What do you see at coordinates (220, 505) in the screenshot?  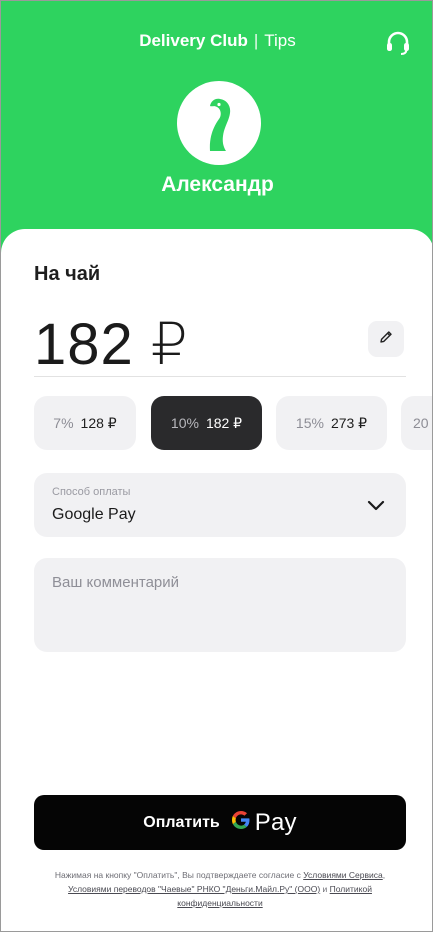 I see `payment-method-select: Способ оплаты Google Pay` at bounding box center [220, 505].